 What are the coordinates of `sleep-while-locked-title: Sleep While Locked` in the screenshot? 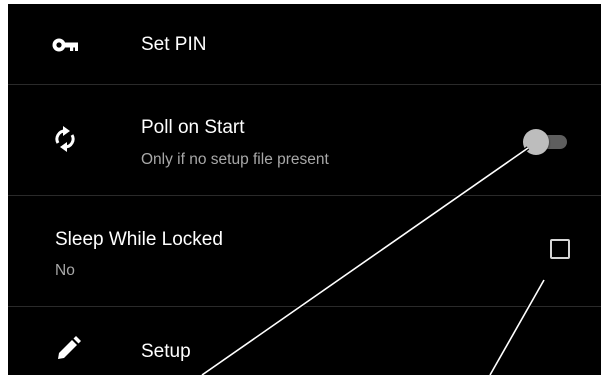 It's located at (139, 239).